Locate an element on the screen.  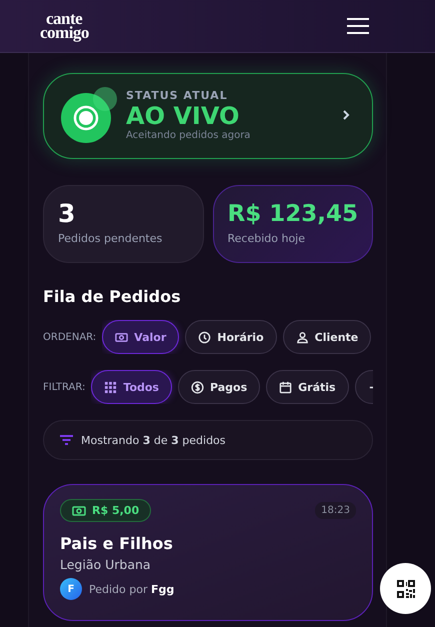
logo: cante comigo is located at coordinates (64, 26).